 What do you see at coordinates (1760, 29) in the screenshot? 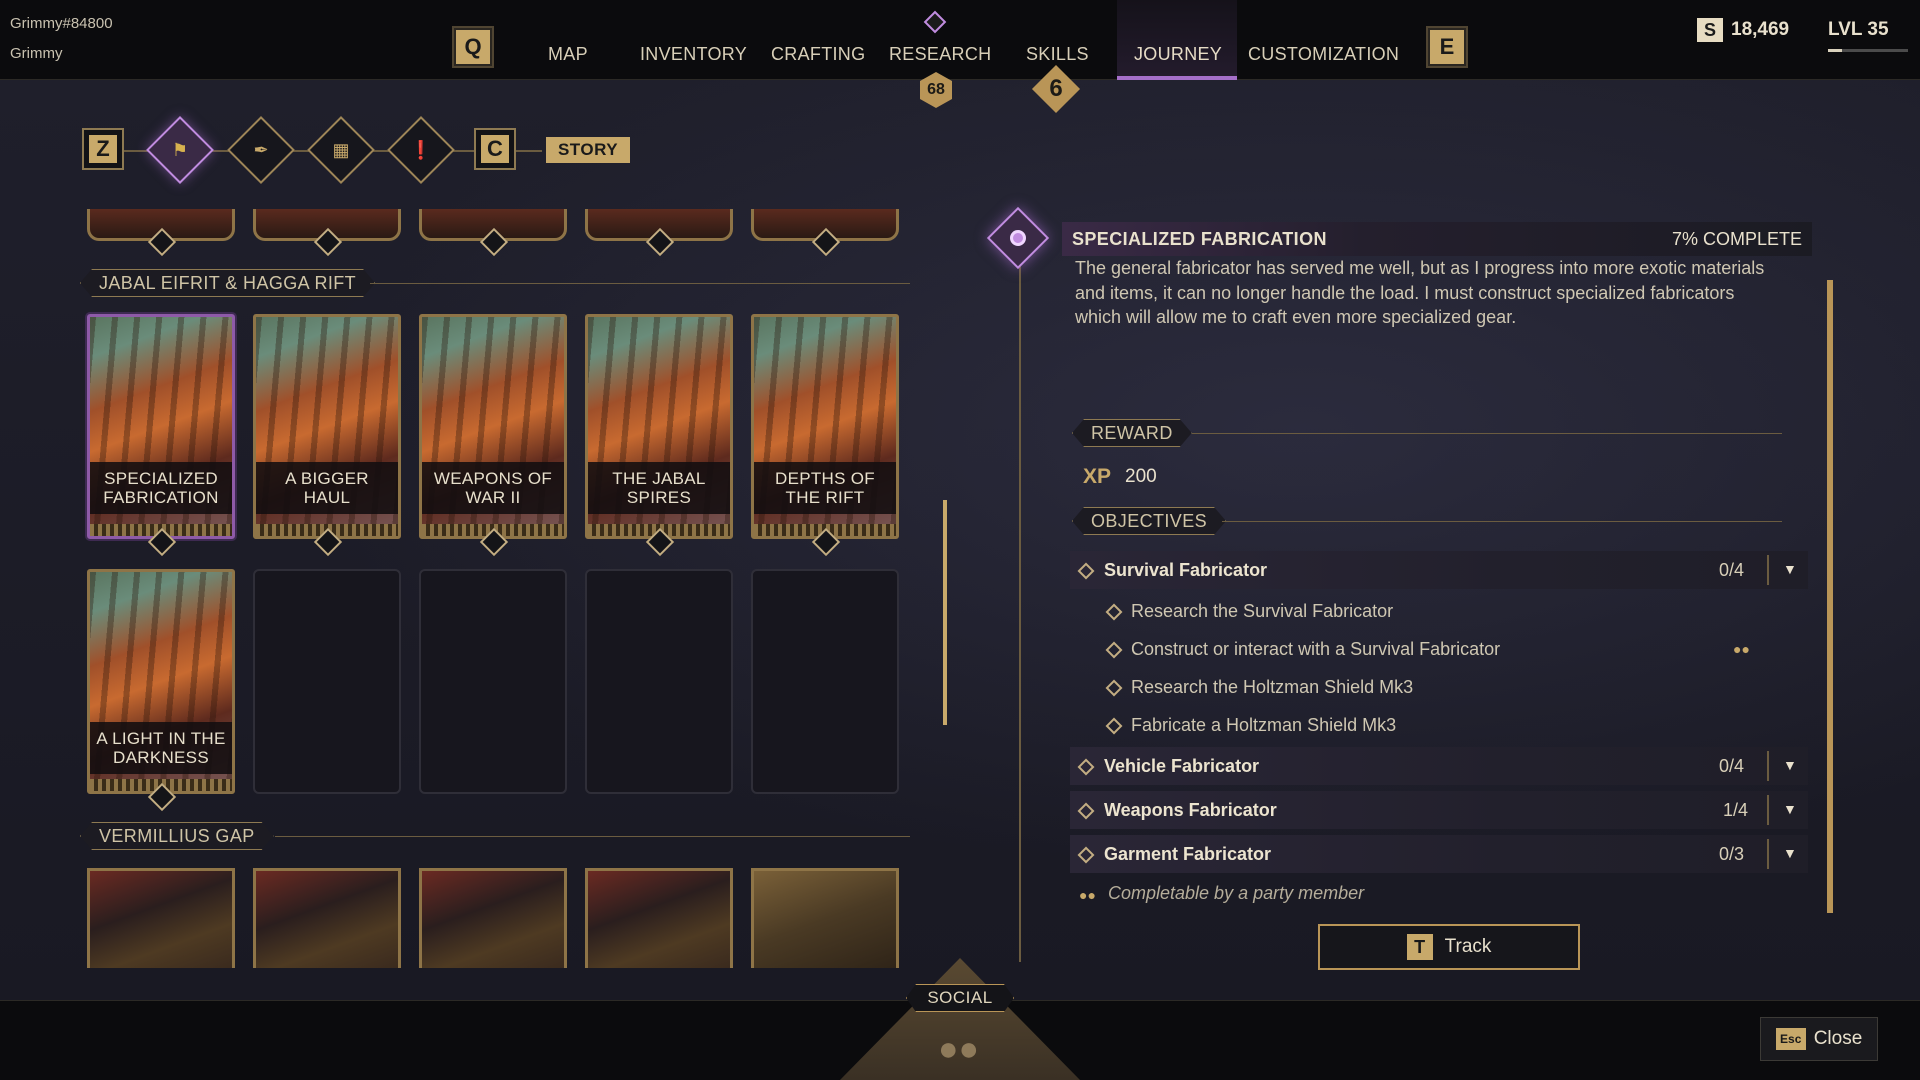
I see `currency-value: 18,469` at bounding box center [1760, 29].